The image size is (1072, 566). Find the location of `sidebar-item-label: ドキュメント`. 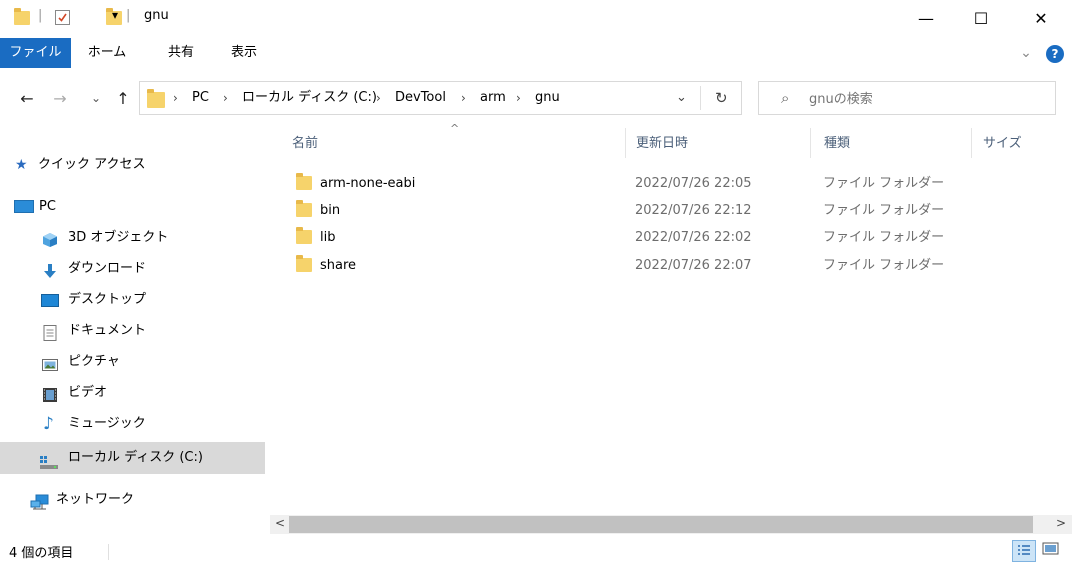

sidebar-item-label: ドキュメント is located at coordinates (107, 330).